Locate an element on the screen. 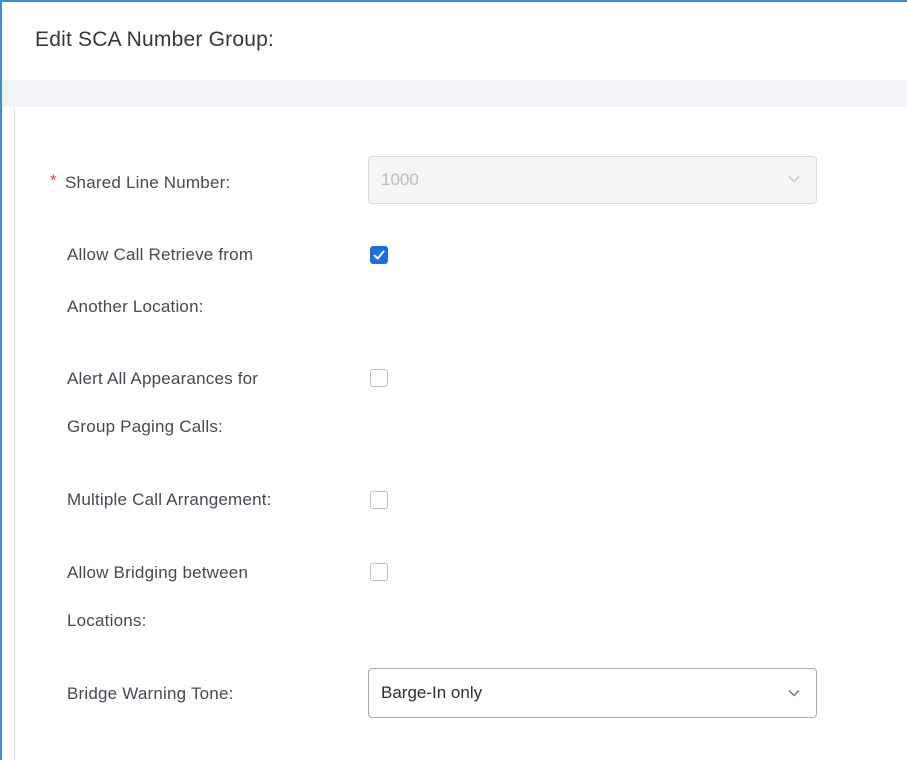  shared-line-number-value: 1000 is located at coordinates (400, 179).